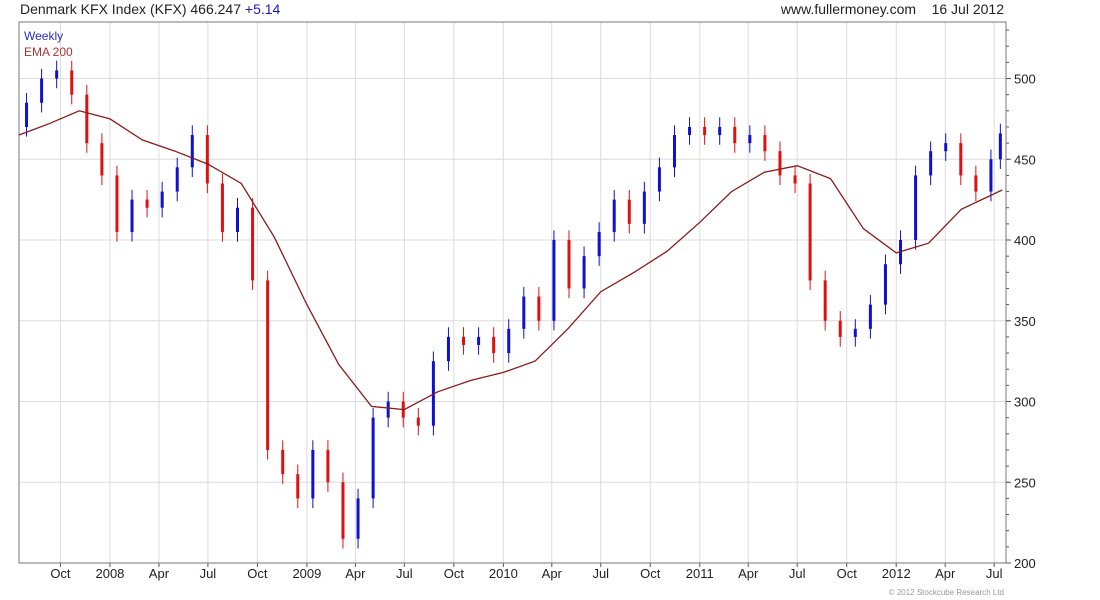 The image size is (1100, 600). What do you see at coordinates (48, 52) in the screenshot?
I see `legend-ema: EMA 200` at bounding box center [48, 52].